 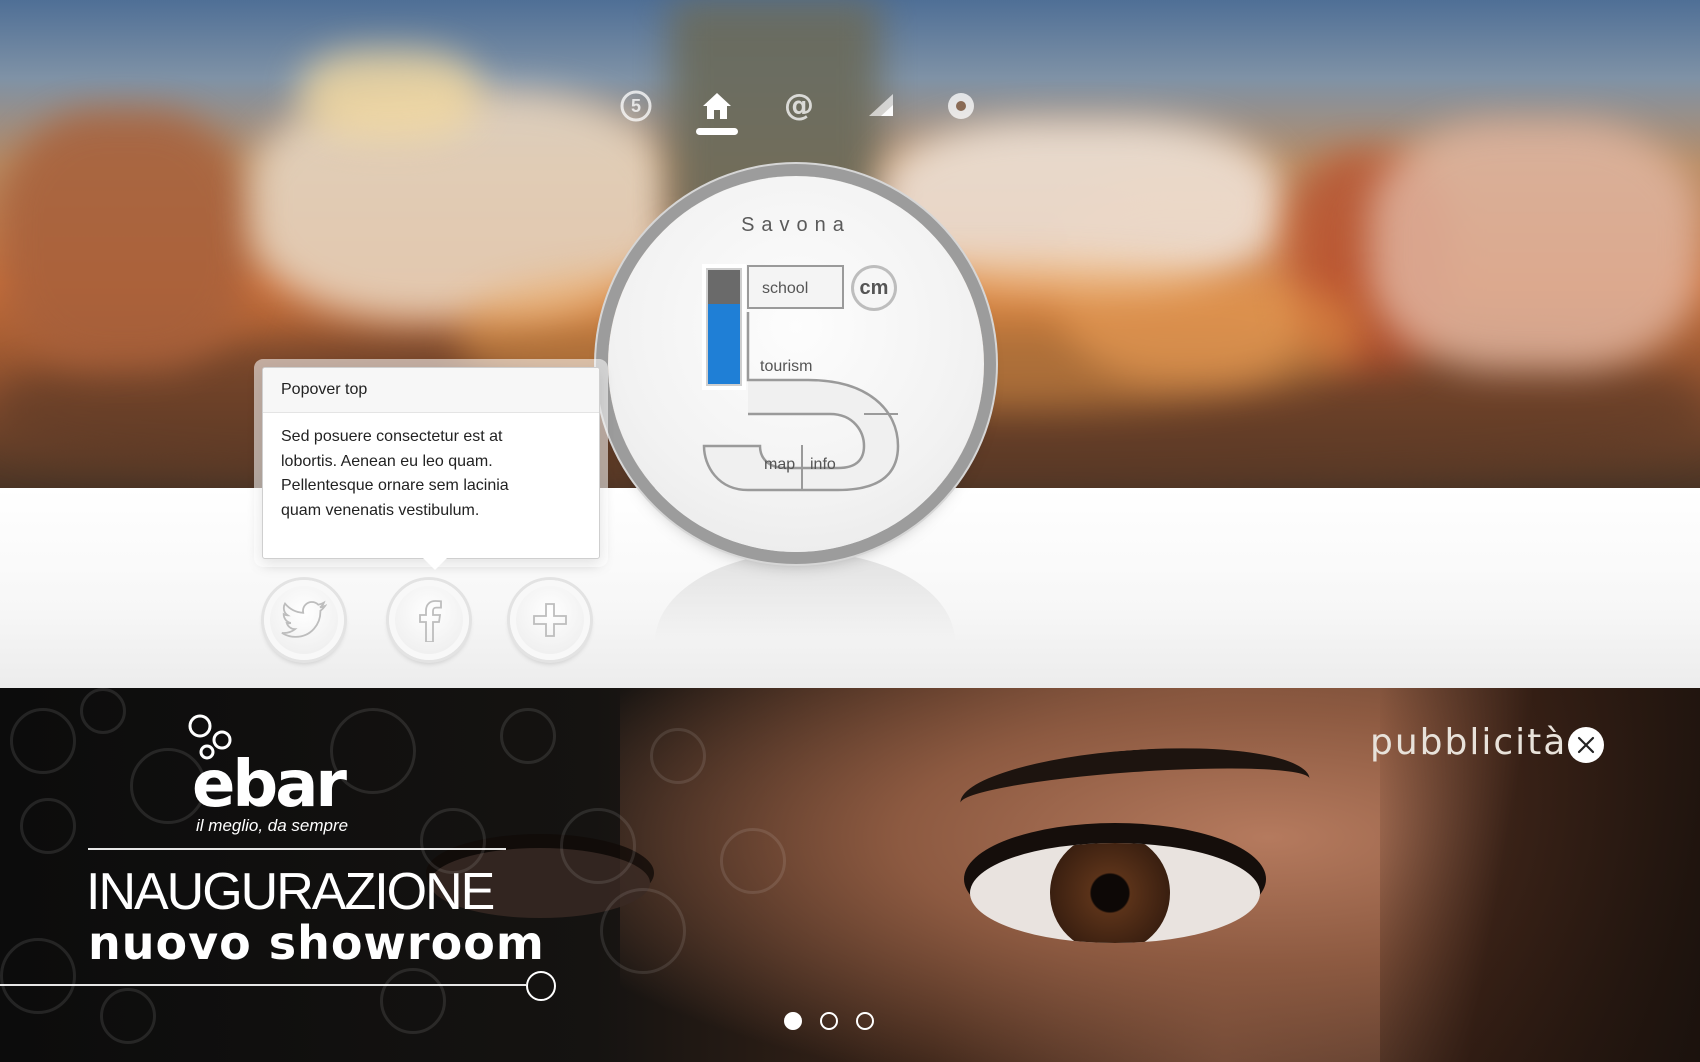 I want to click on close-icon, so click(x=1586, y=745).